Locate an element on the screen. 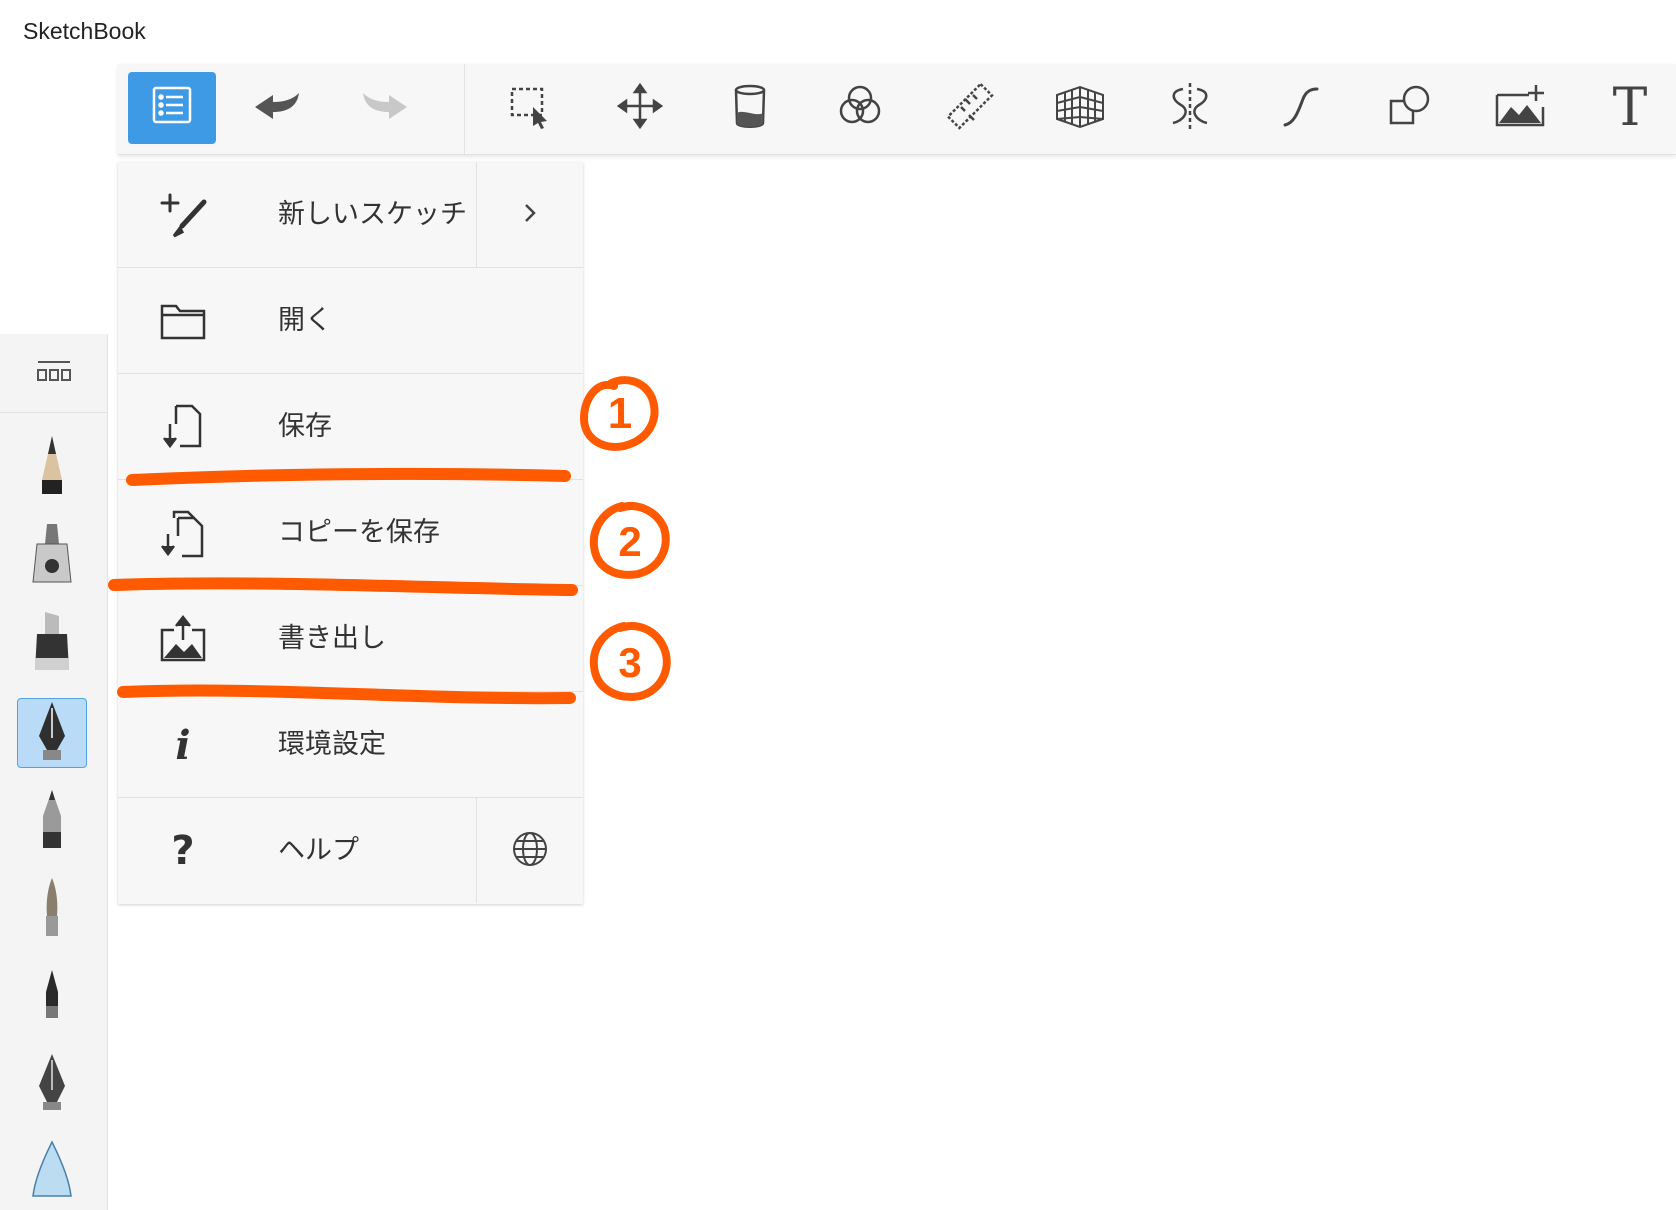 The height and width of the screenshot is (1210, 1676). menu-item-preferences: i 環境設定 is located at coordinates (350, 745).